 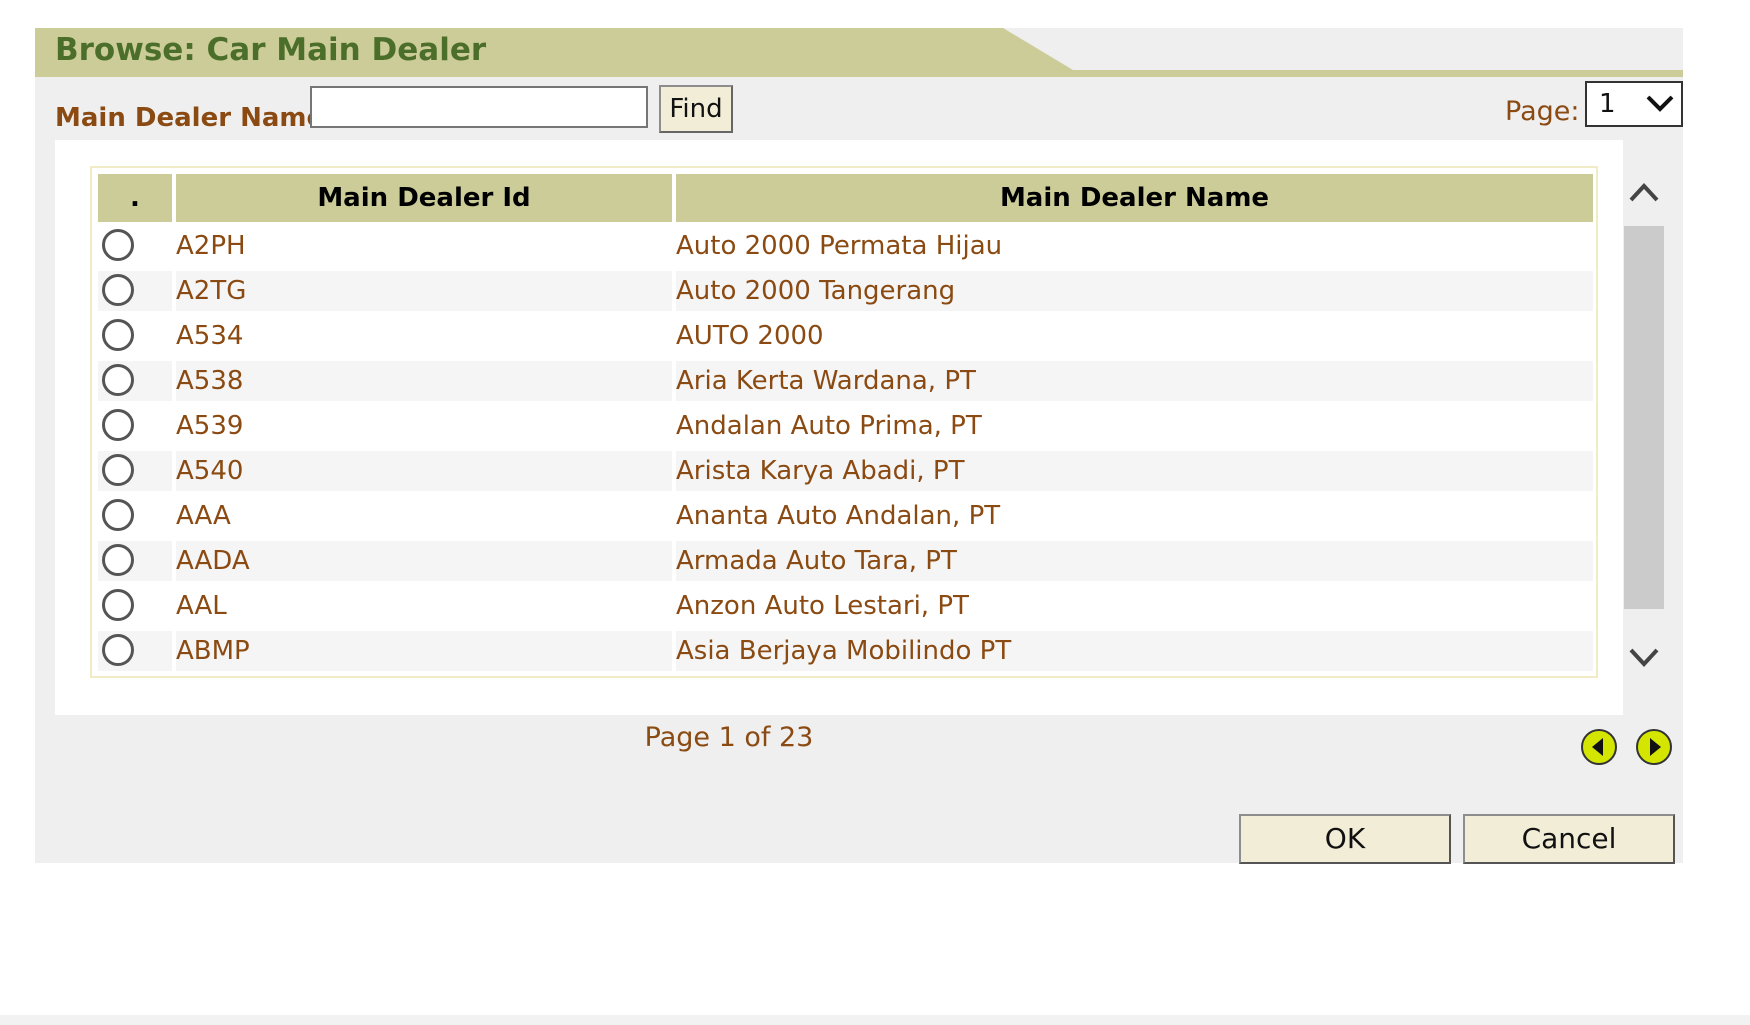 What do you see at coordinates (1134, 651) in the screenshot?
I see `main-dealer-name-cell: Asia Berjaya Mobilindo PT` at bounding box center [1134, 651].